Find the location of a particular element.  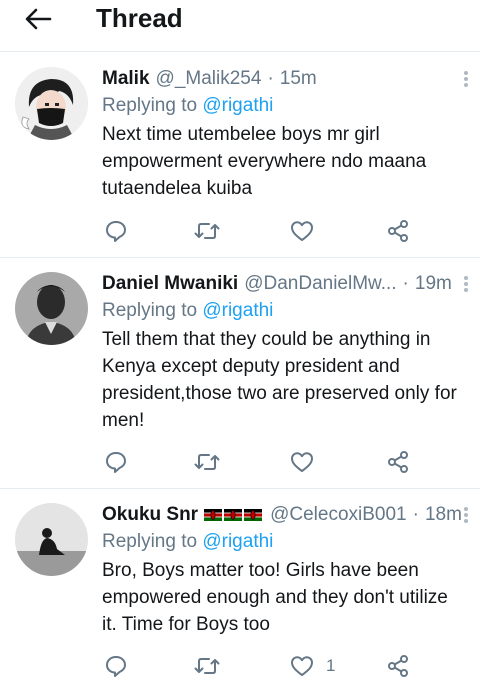

back-button is located at coordinates (38, 19).